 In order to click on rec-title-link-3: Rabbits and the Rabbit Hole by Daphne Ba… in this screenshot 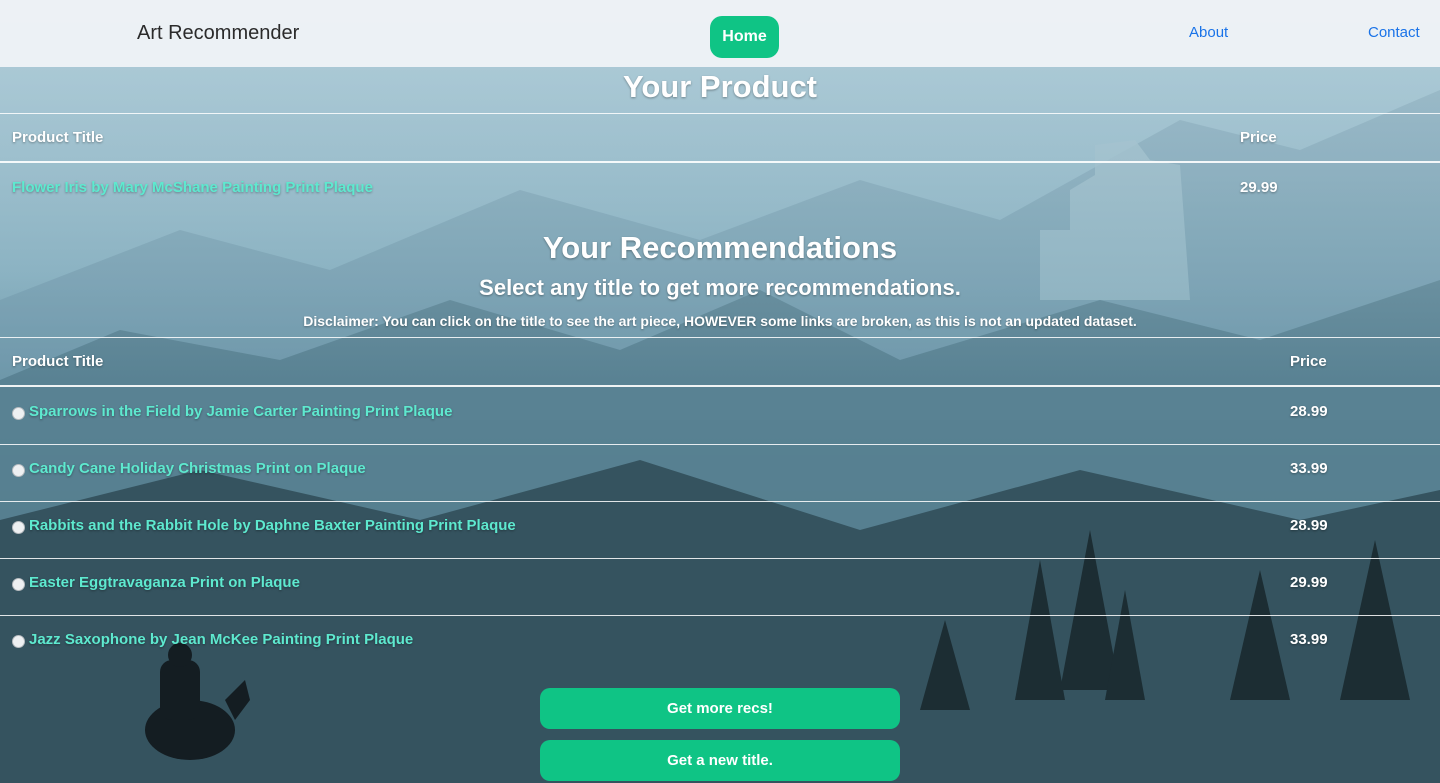, I will do `click(272, 526)`.